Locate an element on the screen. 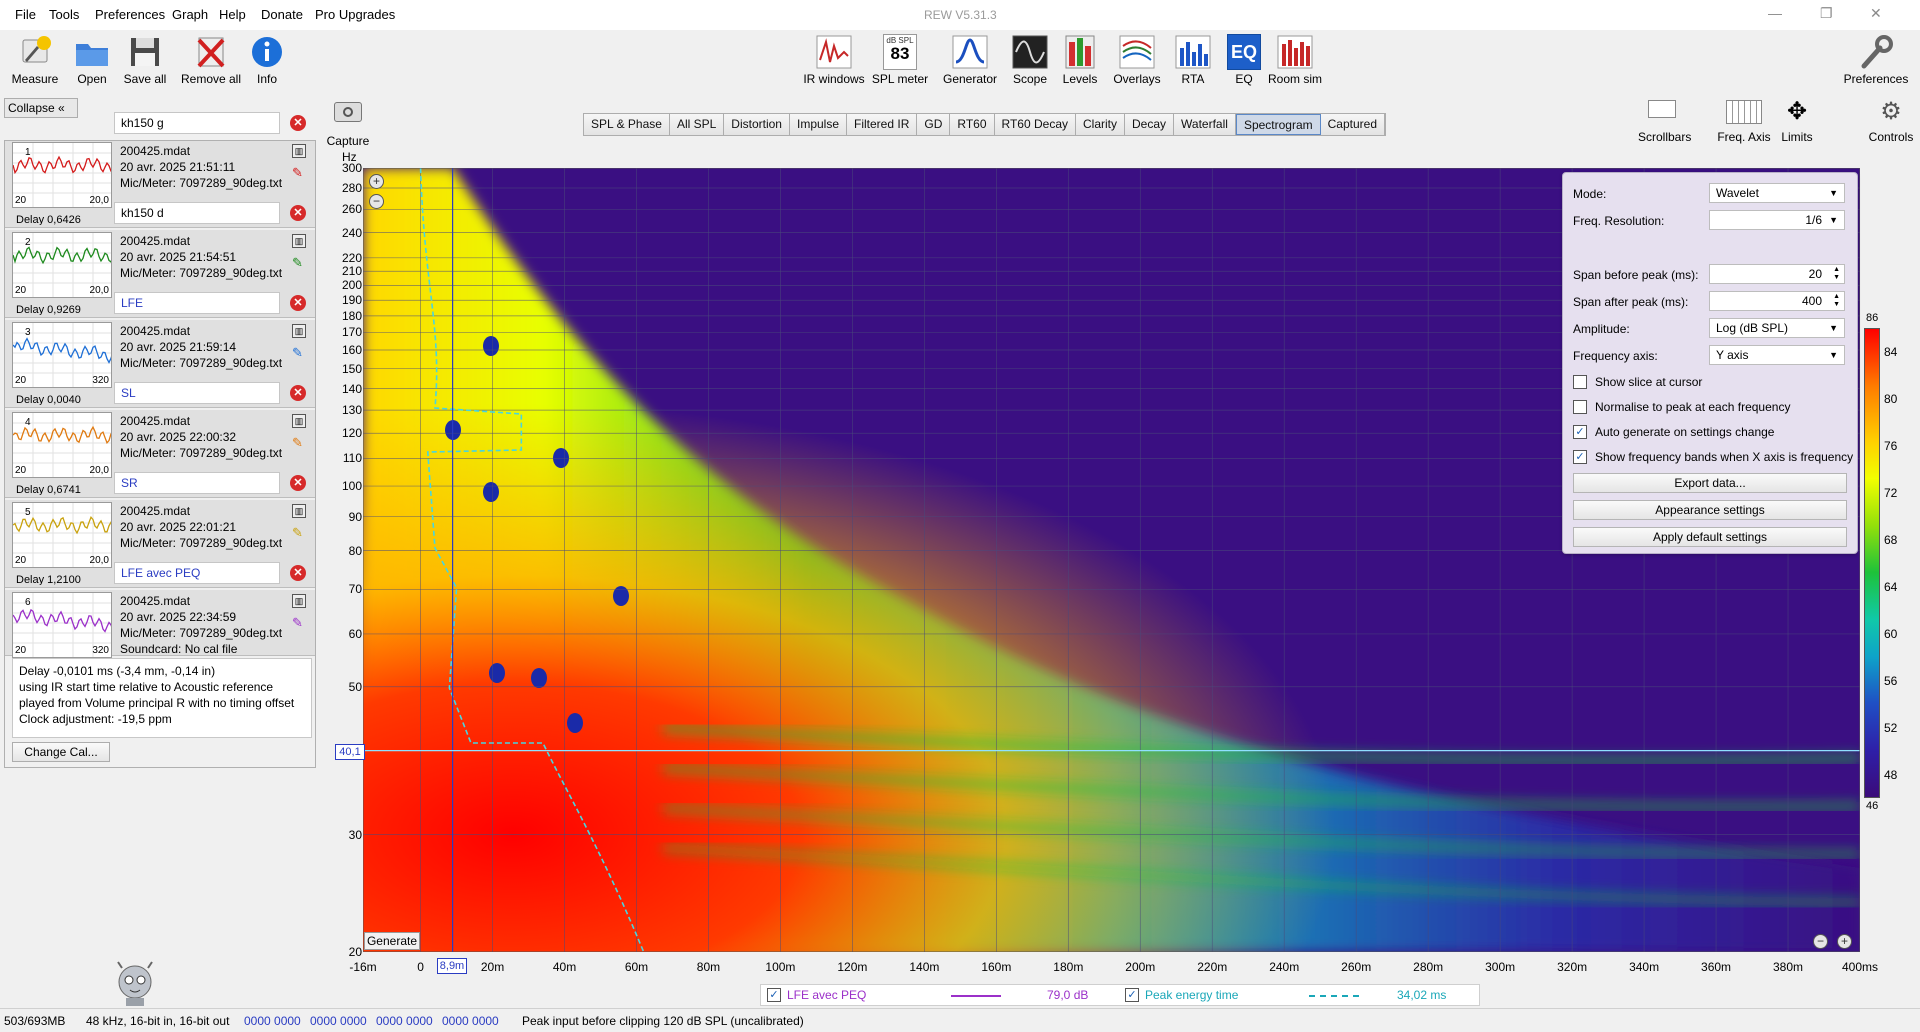 This screenshot has height=1032, width=1920. tab-impulse: Impulse is located at coordinates (818, 124).